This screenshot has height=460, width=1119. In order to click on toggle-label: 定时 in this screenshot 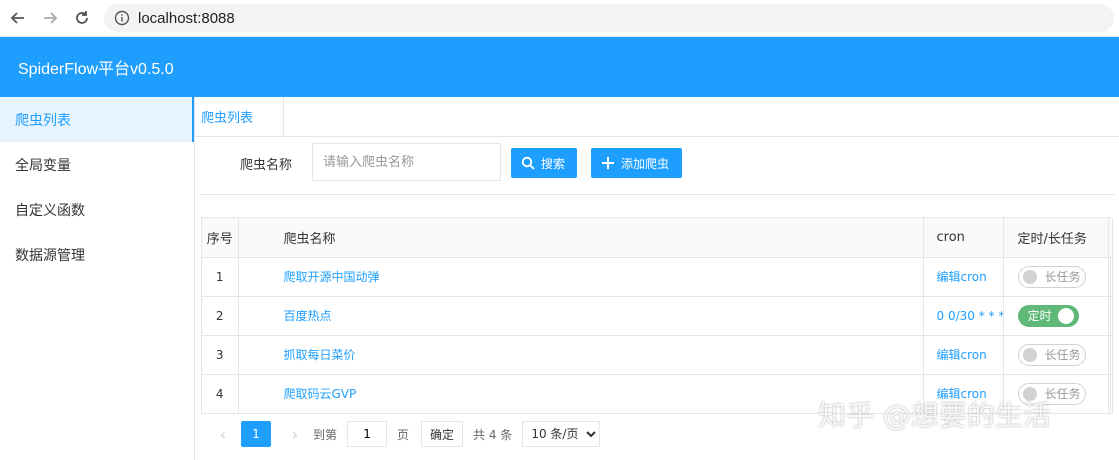, I will do `click(1039, 316)`.